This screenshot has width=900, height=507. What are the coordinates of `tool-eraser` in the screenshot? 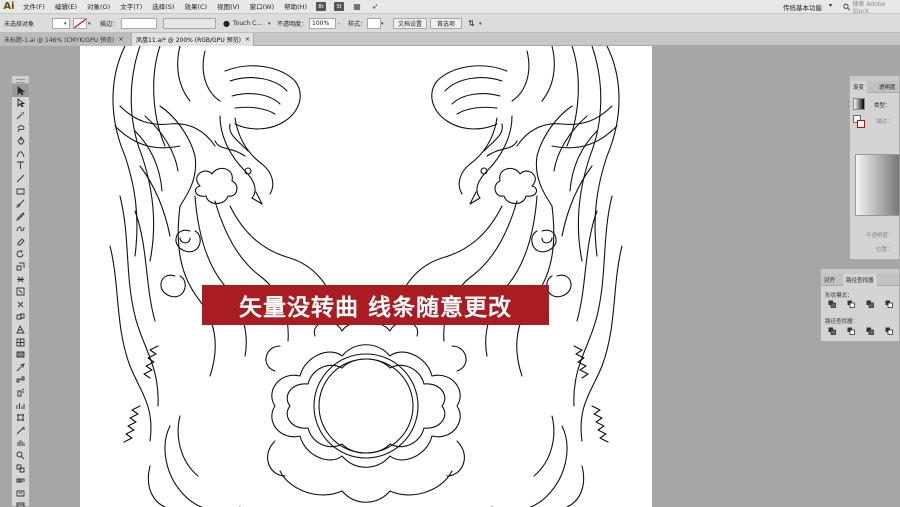 It's located at (20, 241).